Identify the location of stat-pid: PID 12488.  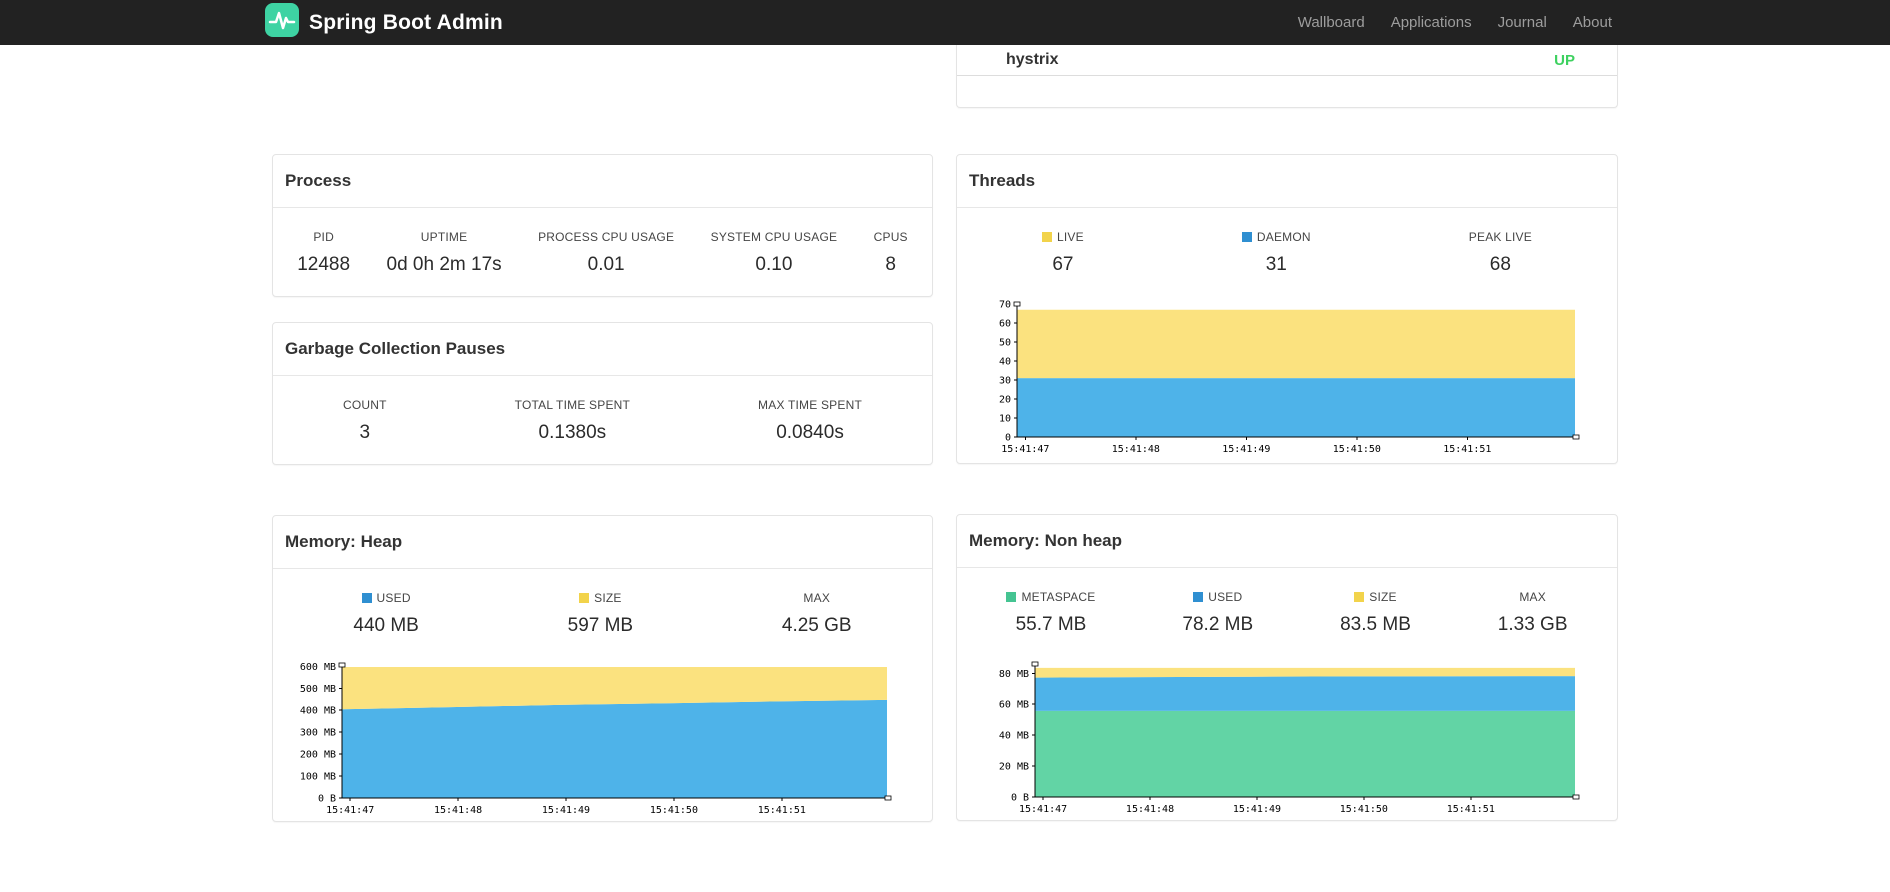
(324, 252).